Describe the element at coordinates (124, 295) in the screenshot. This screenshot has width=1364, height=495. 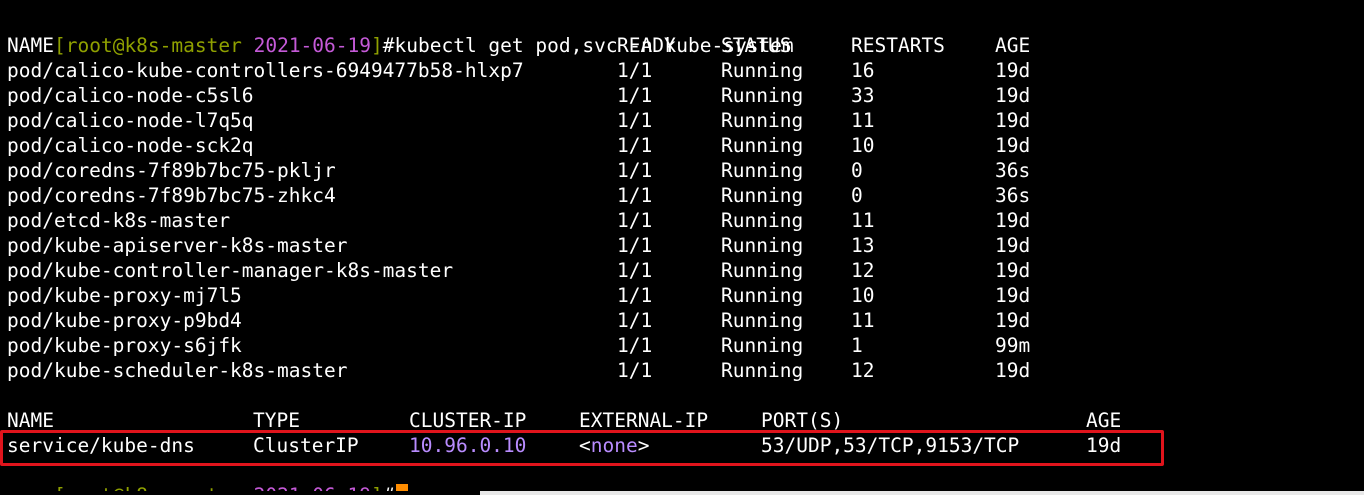
I see `pod-name-cell: pod/kube-proxy-mj7l5` at that location.